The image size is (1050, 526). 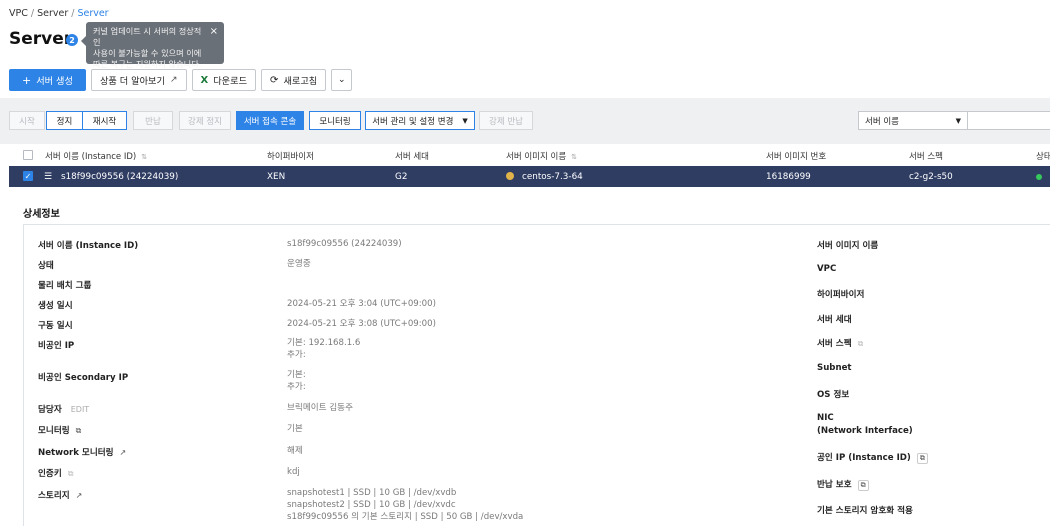 What do you see at coordinates (931, 177) in the screenshot?
I see `row-spec: c2-g2-s50` at bounding box center [931, 177].